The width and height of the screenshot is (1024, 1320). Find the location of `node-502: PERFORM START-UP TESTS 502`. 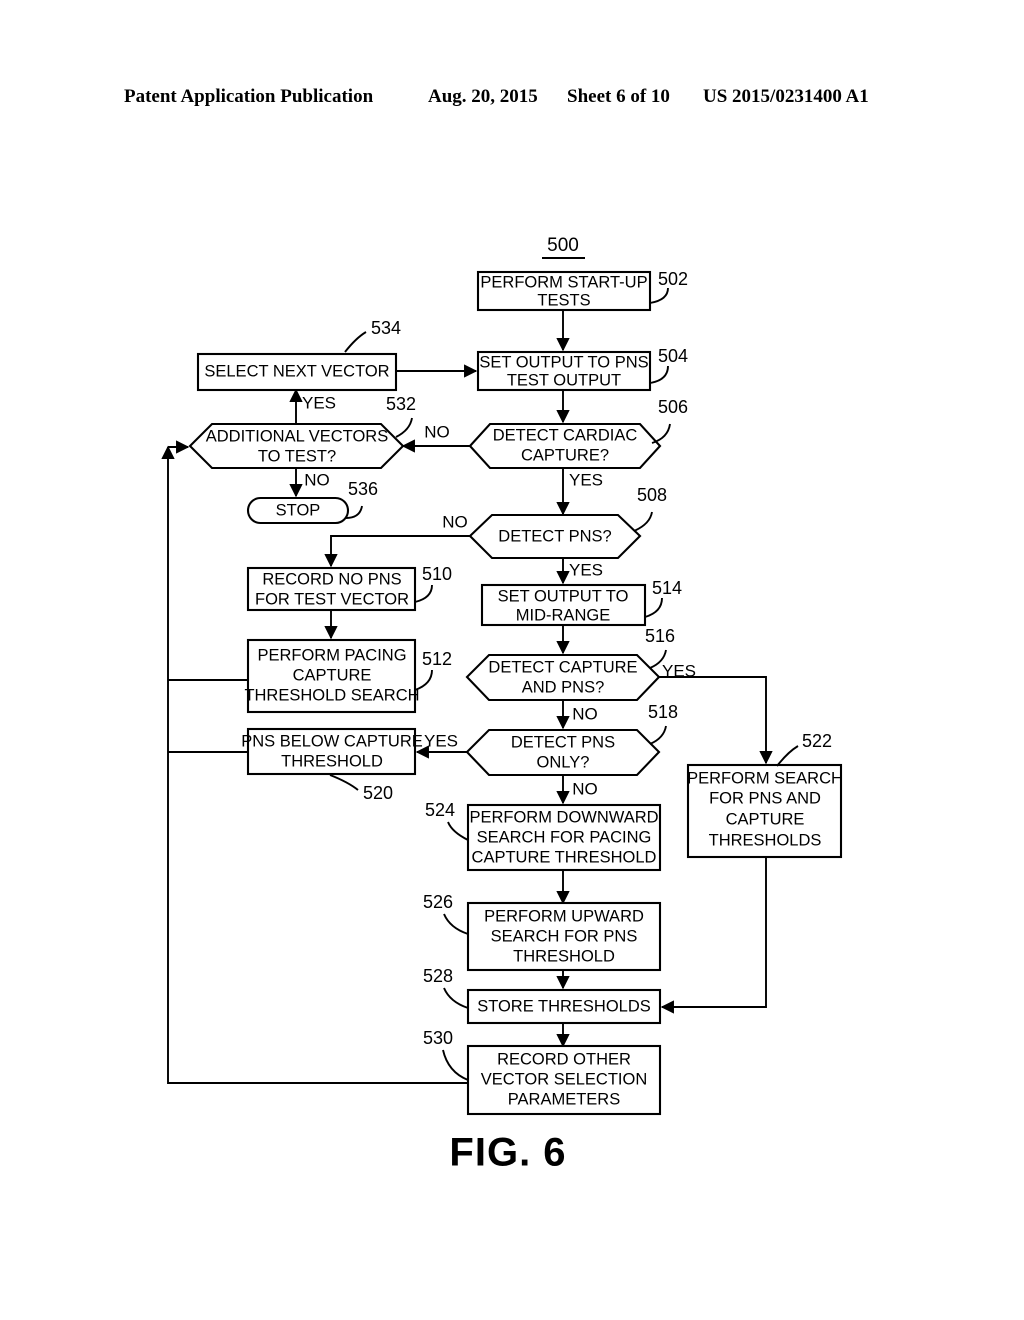

node-502: PERFORM START-UP TESTS 502 is located at coordinates (582, 290).